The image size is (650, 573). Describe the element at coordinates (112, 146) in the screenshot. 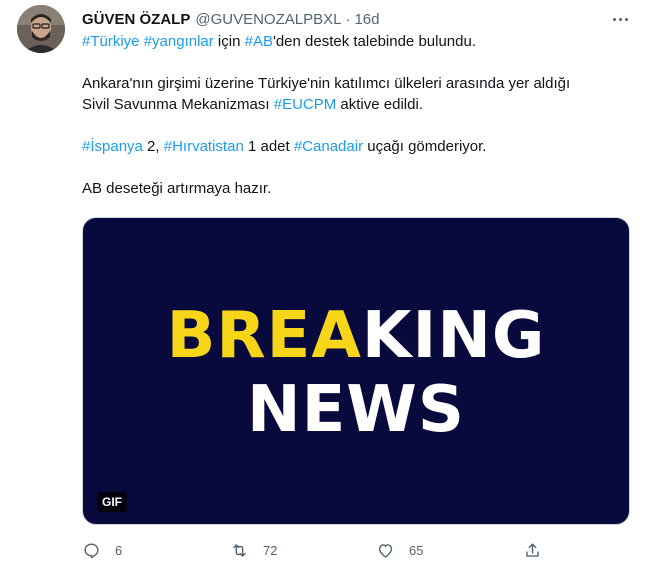

I see `hashtag-link: #İspanya` at that location.